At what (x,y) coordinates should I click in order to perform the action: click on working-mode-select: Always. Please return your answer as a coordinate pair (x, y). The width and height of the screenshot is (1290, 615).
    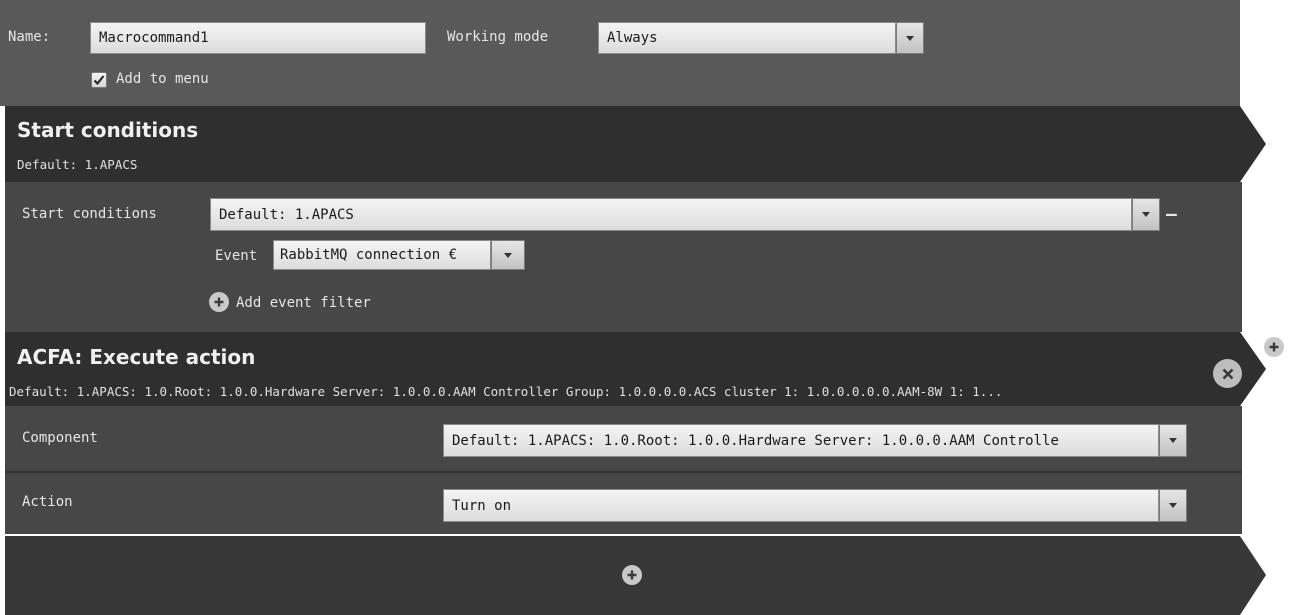
    Looking at the image, I should click on (747, 38).